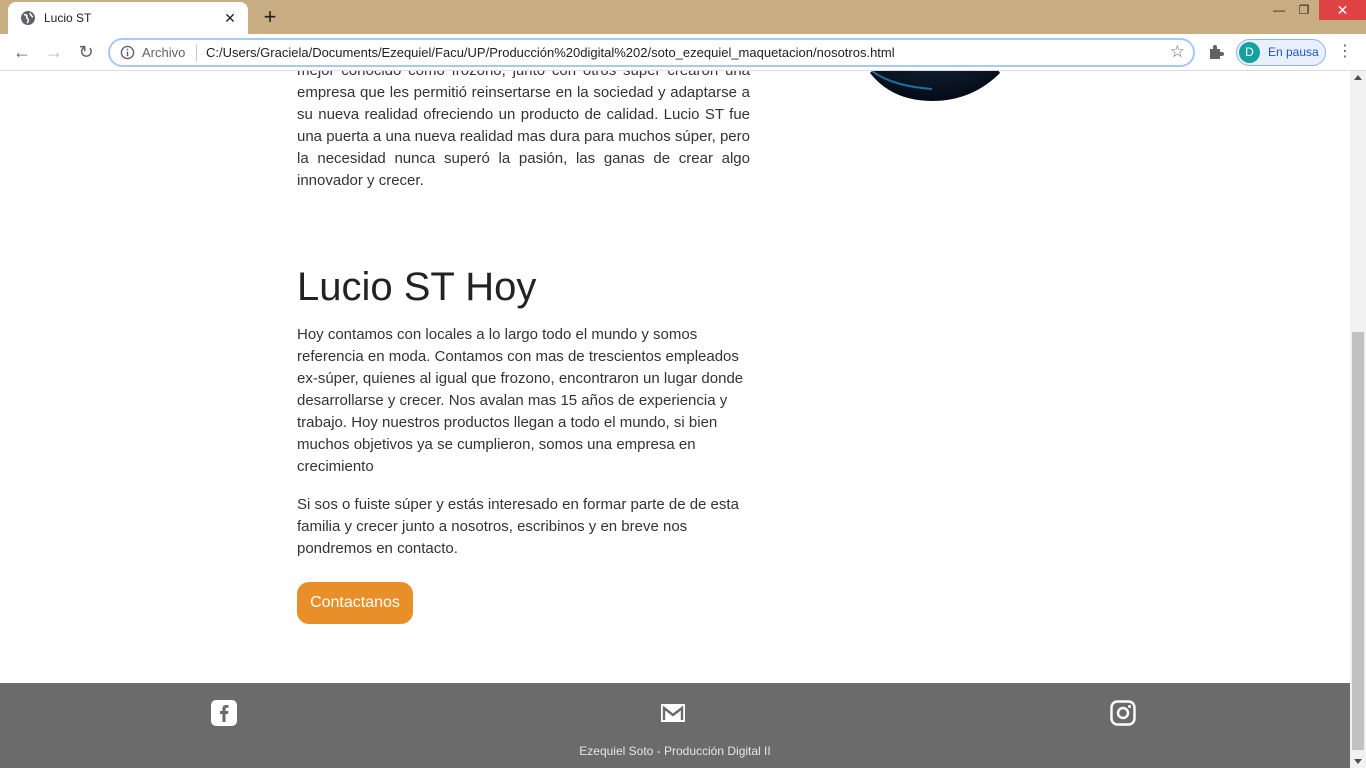  I want to click on browser-menu-button: ⋮, so click(1345, 52).